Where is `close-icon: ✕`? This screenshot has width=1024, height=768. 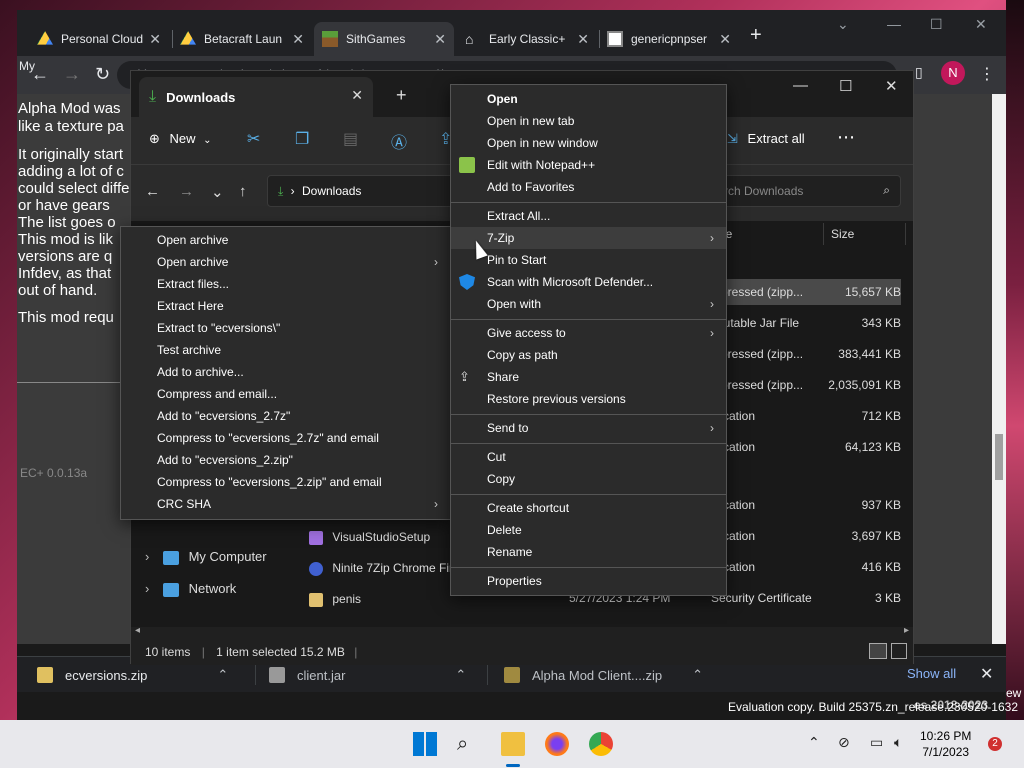
close-icon: ✕ is located at coordinates (986, 674).